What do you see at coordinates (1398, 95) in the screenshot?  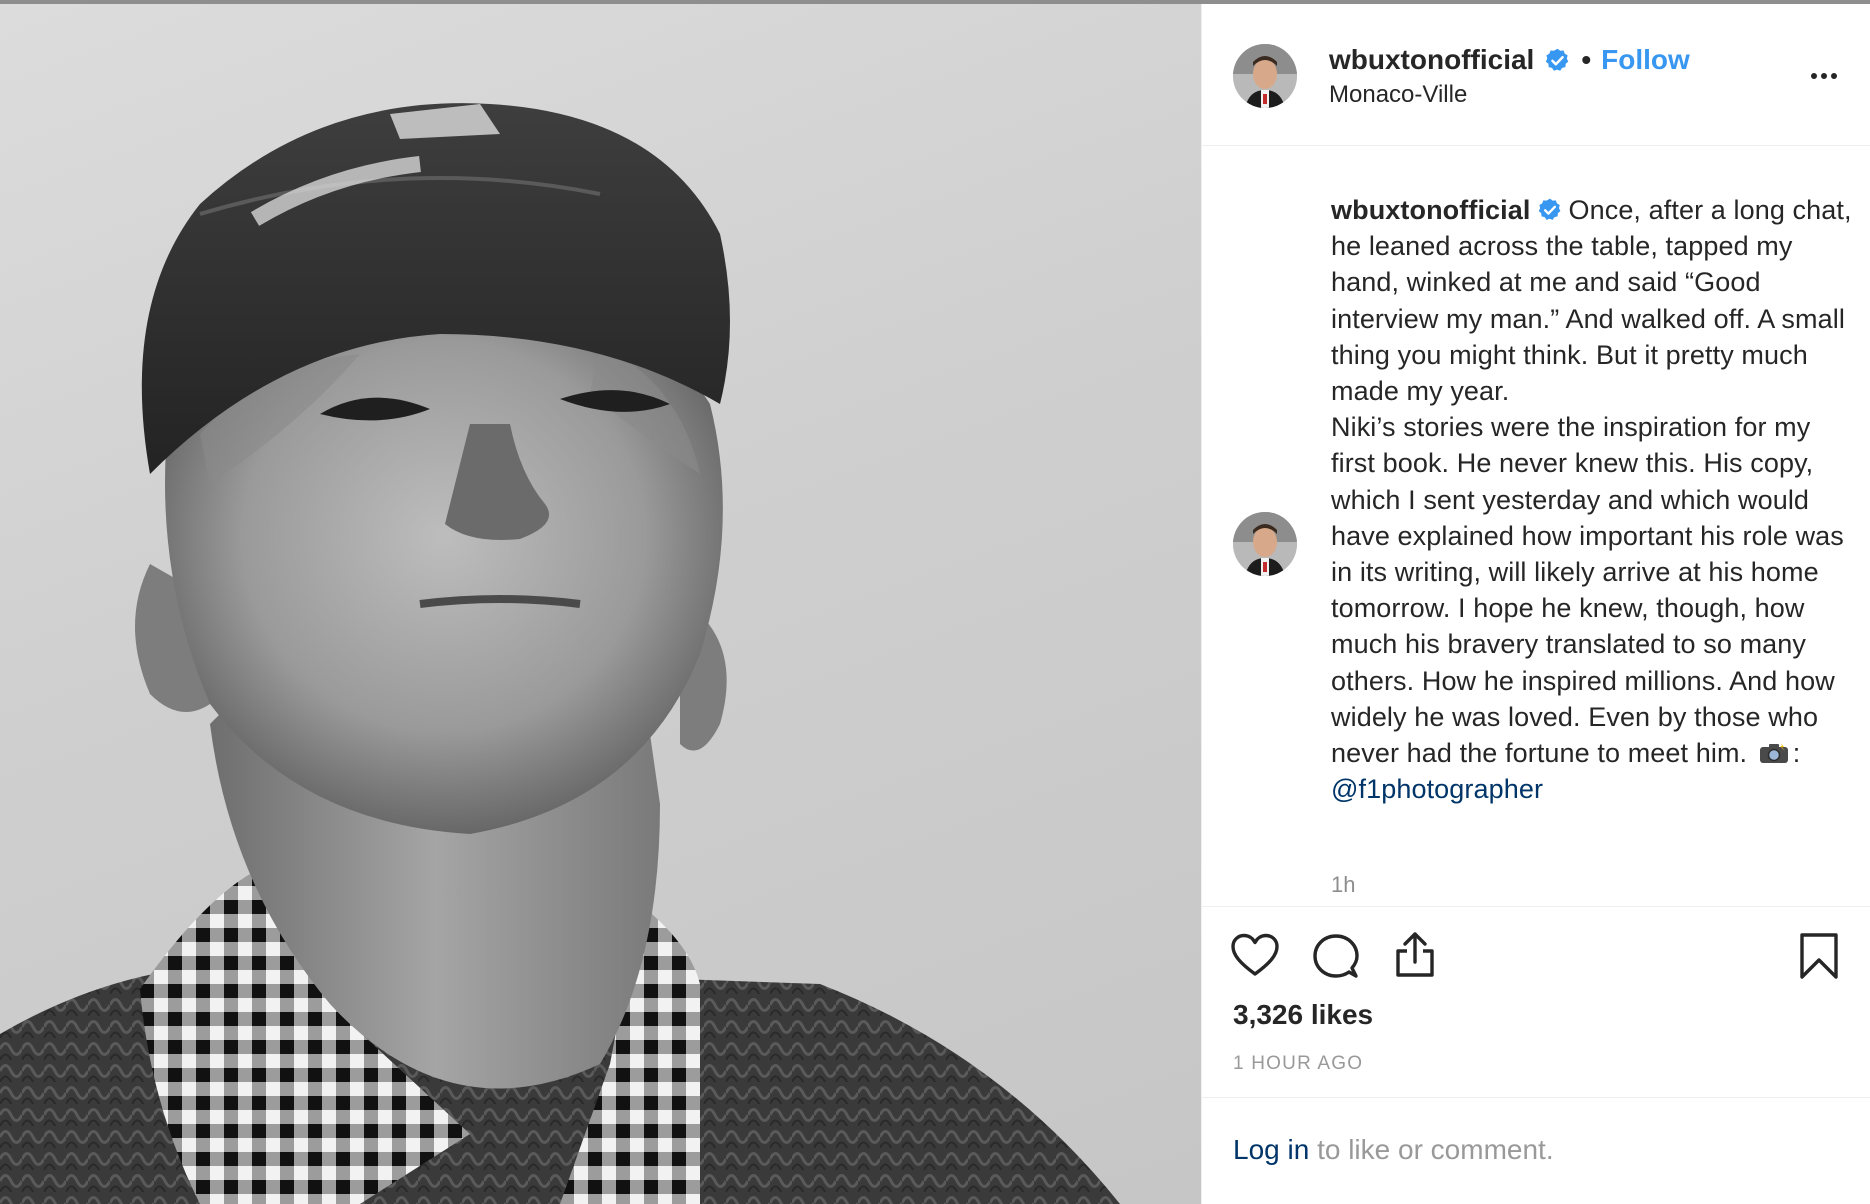 I see `post-location: Monaco-Ville` at bounding box center [1398, 95].